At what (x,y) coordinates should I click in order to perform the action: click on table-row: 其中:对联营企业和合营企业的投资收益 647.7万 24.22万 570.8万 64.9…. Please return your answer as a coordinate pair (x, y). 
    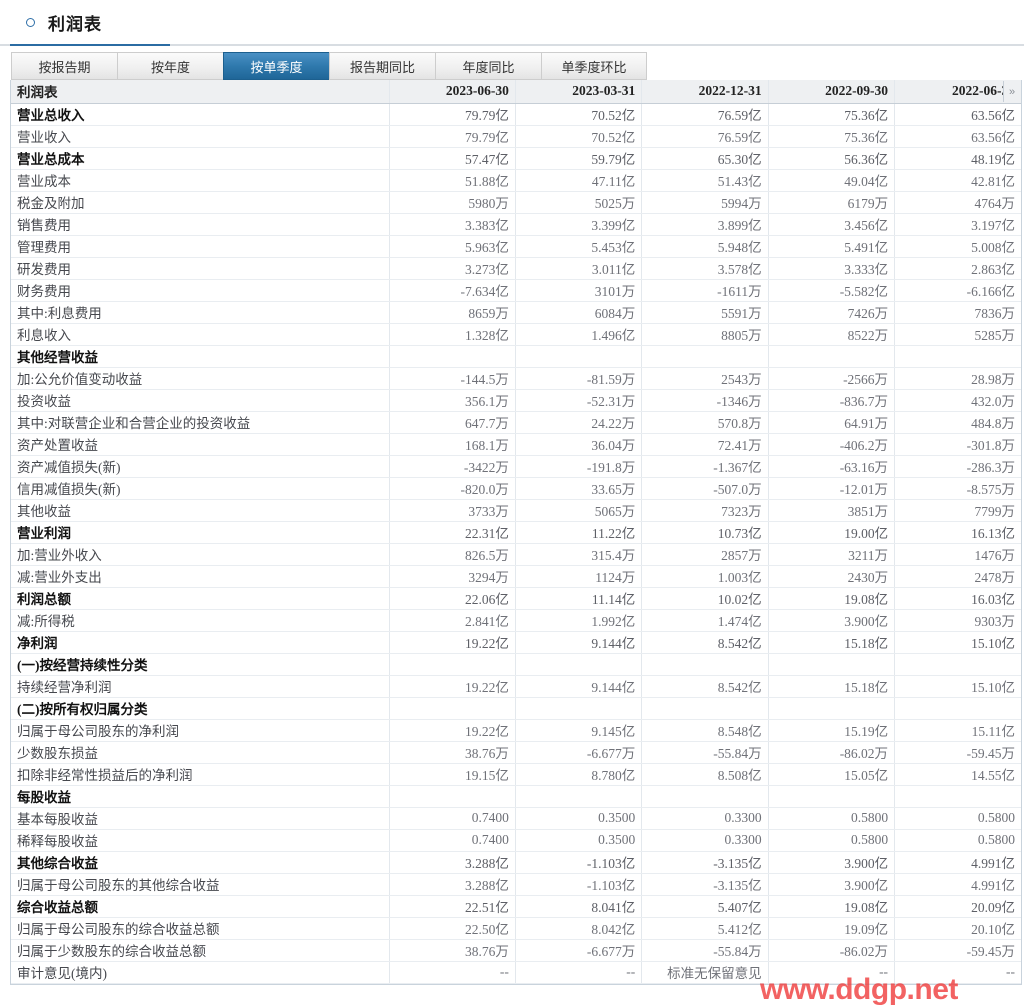
    Looking at the image, I should click on (516, 422).